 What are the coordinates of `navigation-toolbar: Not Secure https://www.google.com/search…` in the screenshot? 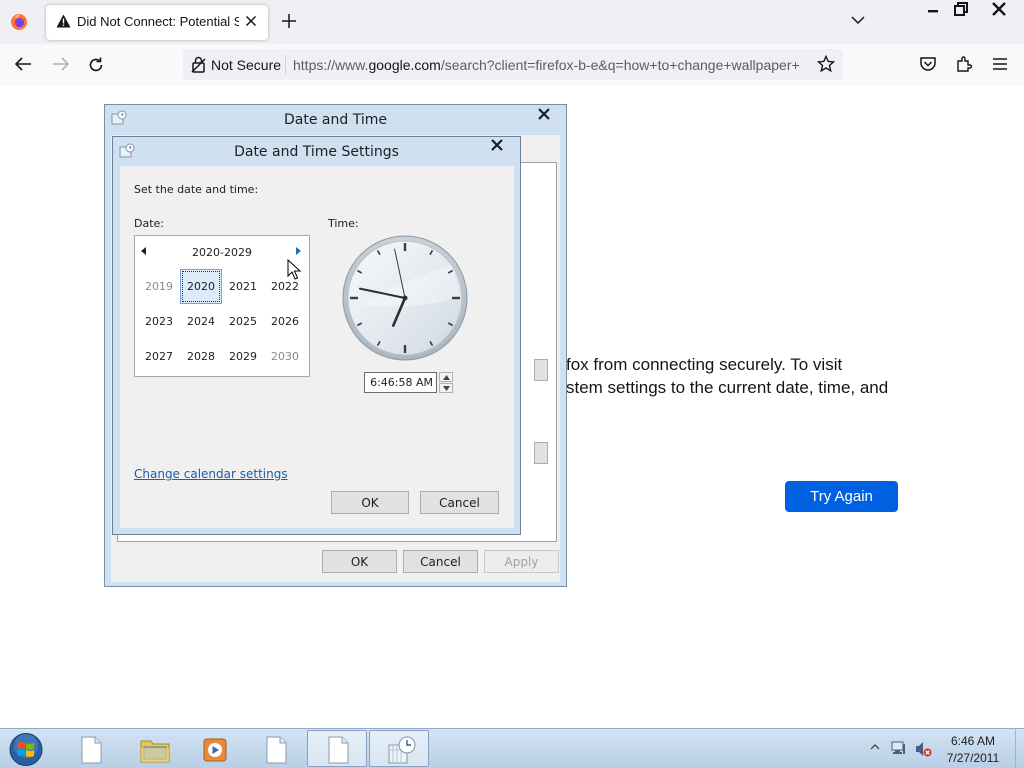 It's located at (512, 65).